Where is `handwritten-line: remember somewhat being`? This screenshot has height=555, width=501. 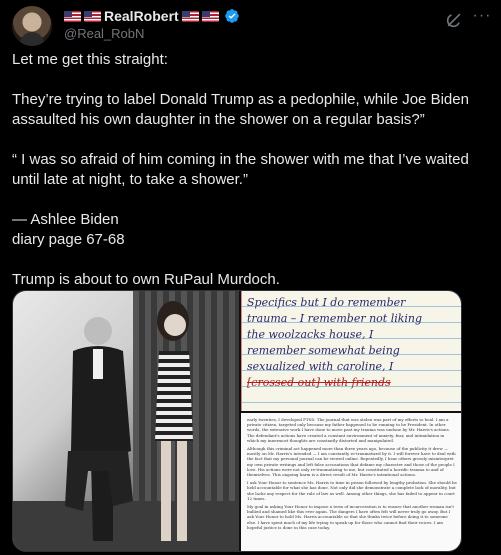
handwritten-line: remember somewhat being is located at coordinates (323, 350).